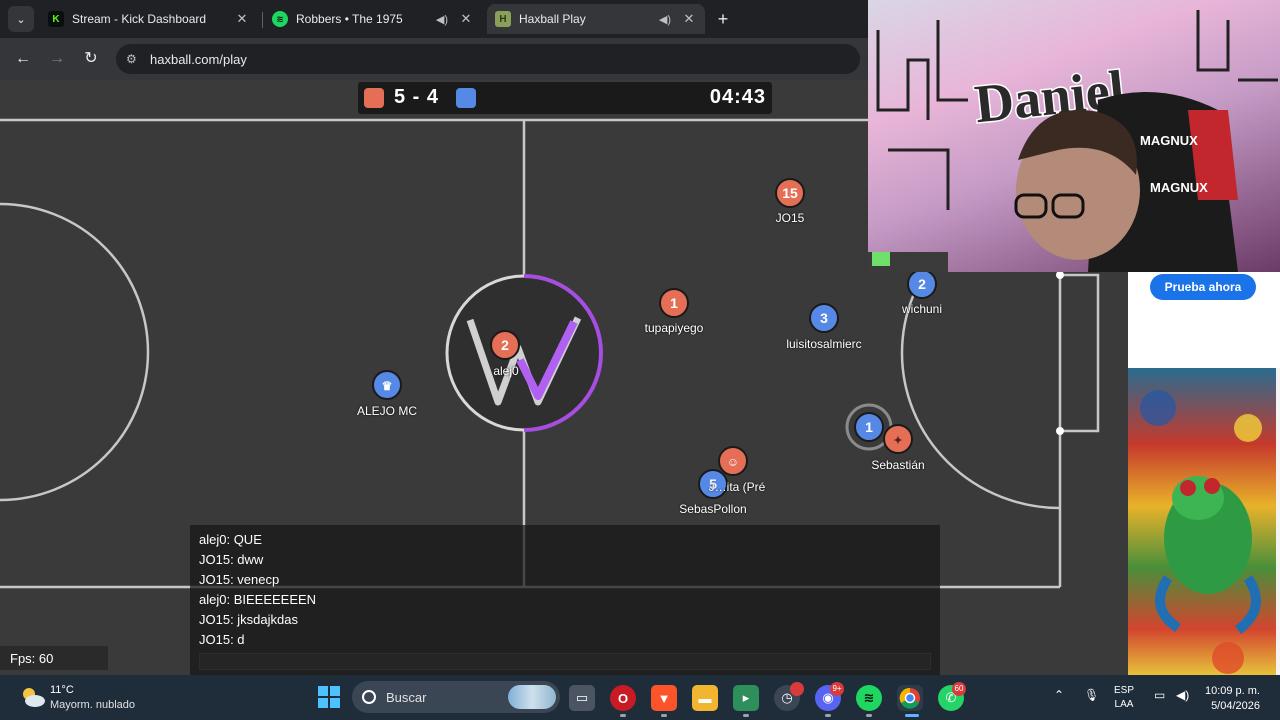  I want to click on microphone-icon: 🎙, so click(1091, 695).